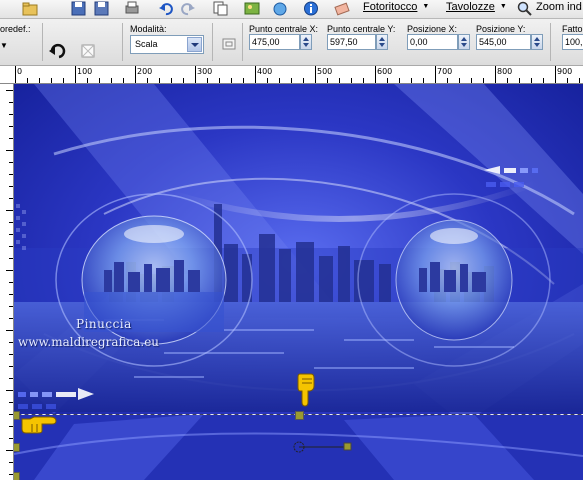 The image size is (583, 480). Describe the element at coordinates (167, 44) in the screenshot. I see `mode-select: Scala` at that location.